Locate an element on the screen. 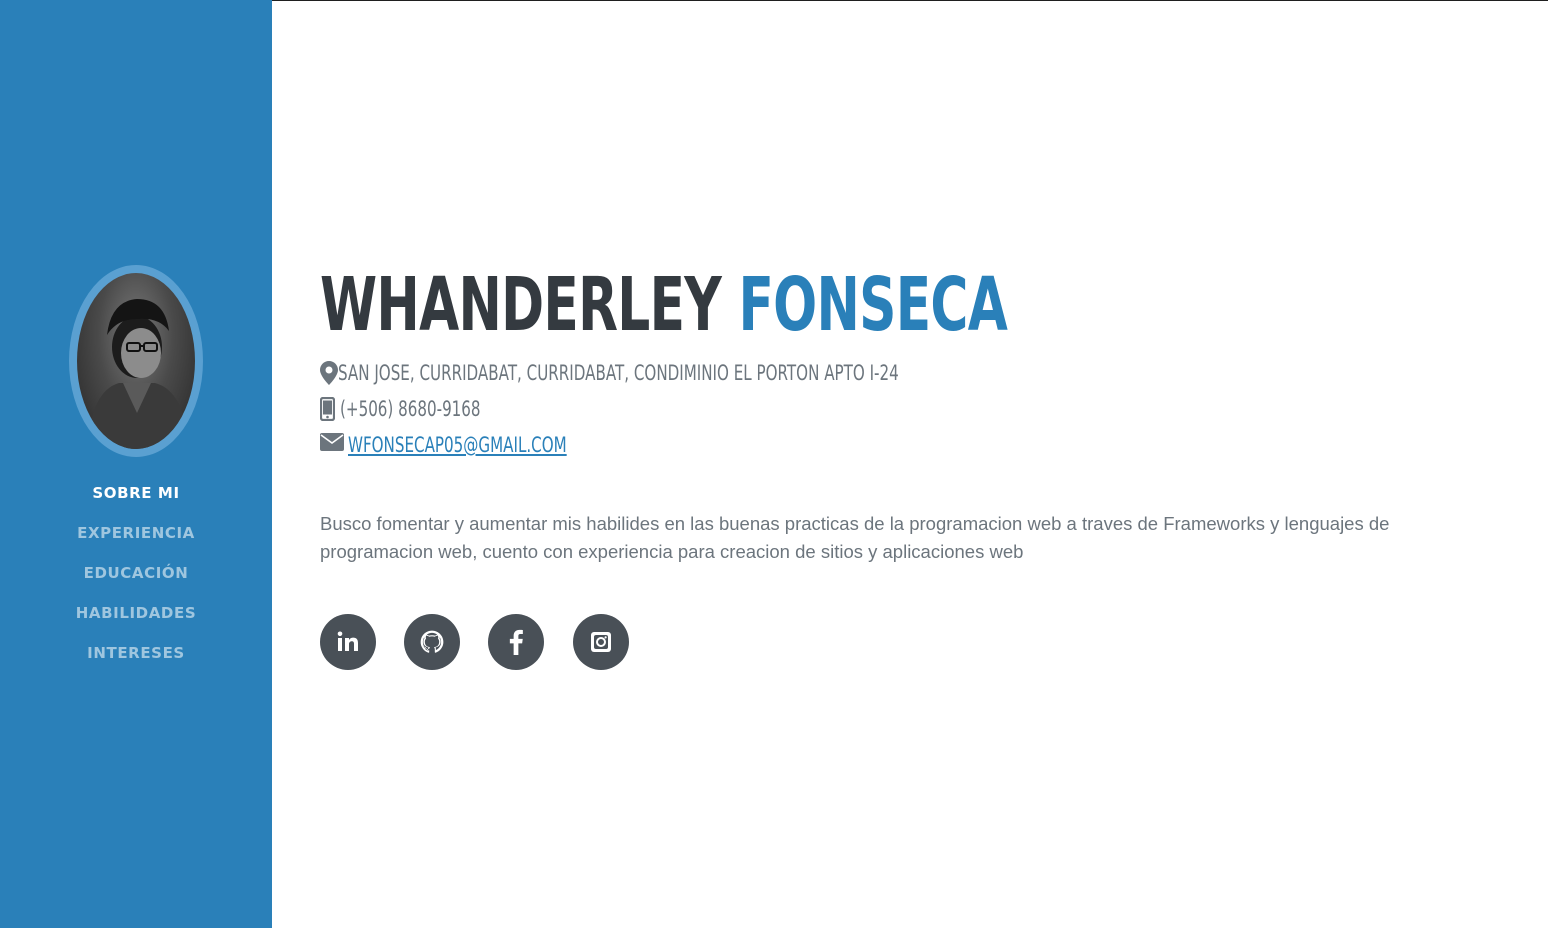  linkedin-icon is located at coordinates (347, 641).